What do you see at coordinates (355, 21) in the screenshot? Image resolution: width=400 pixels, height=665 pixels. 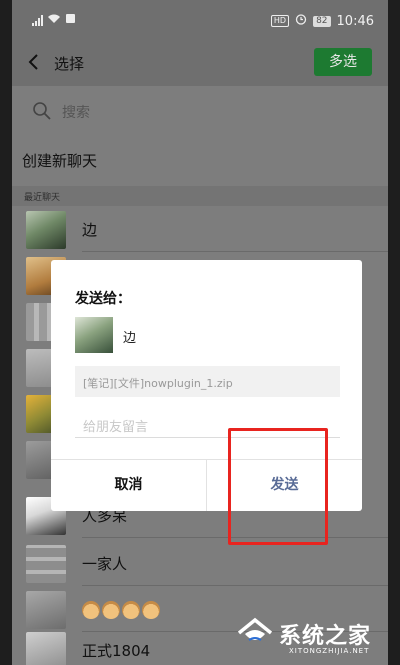 I see `clock: 10:46` at bounding box center [355, 21].